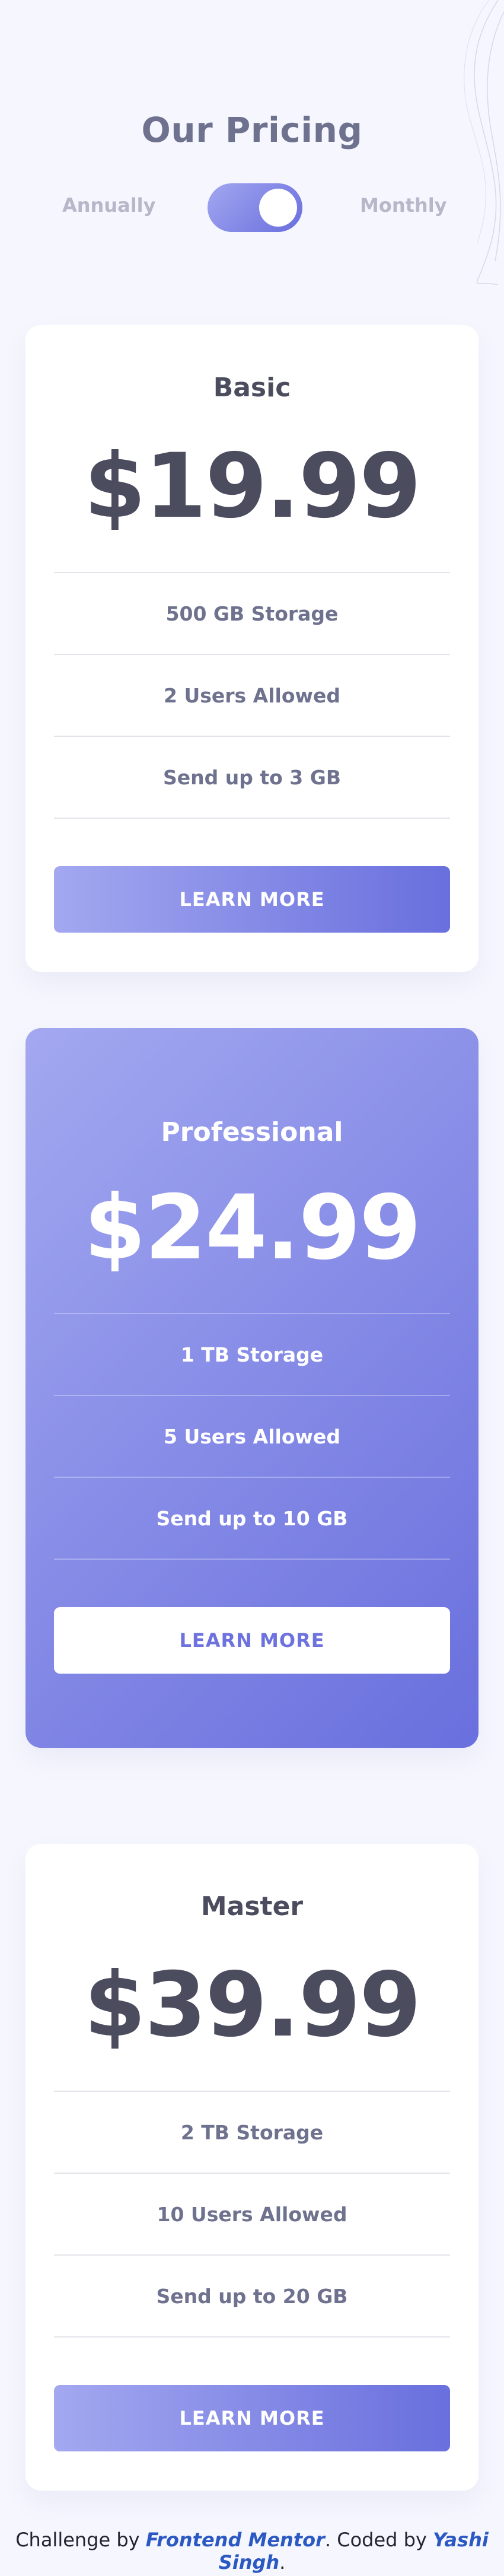 Image resolution: width=504 pixels, height=2576 pixels. I want to click on feature-item: 2 TB Storage, so click(252, 2133).